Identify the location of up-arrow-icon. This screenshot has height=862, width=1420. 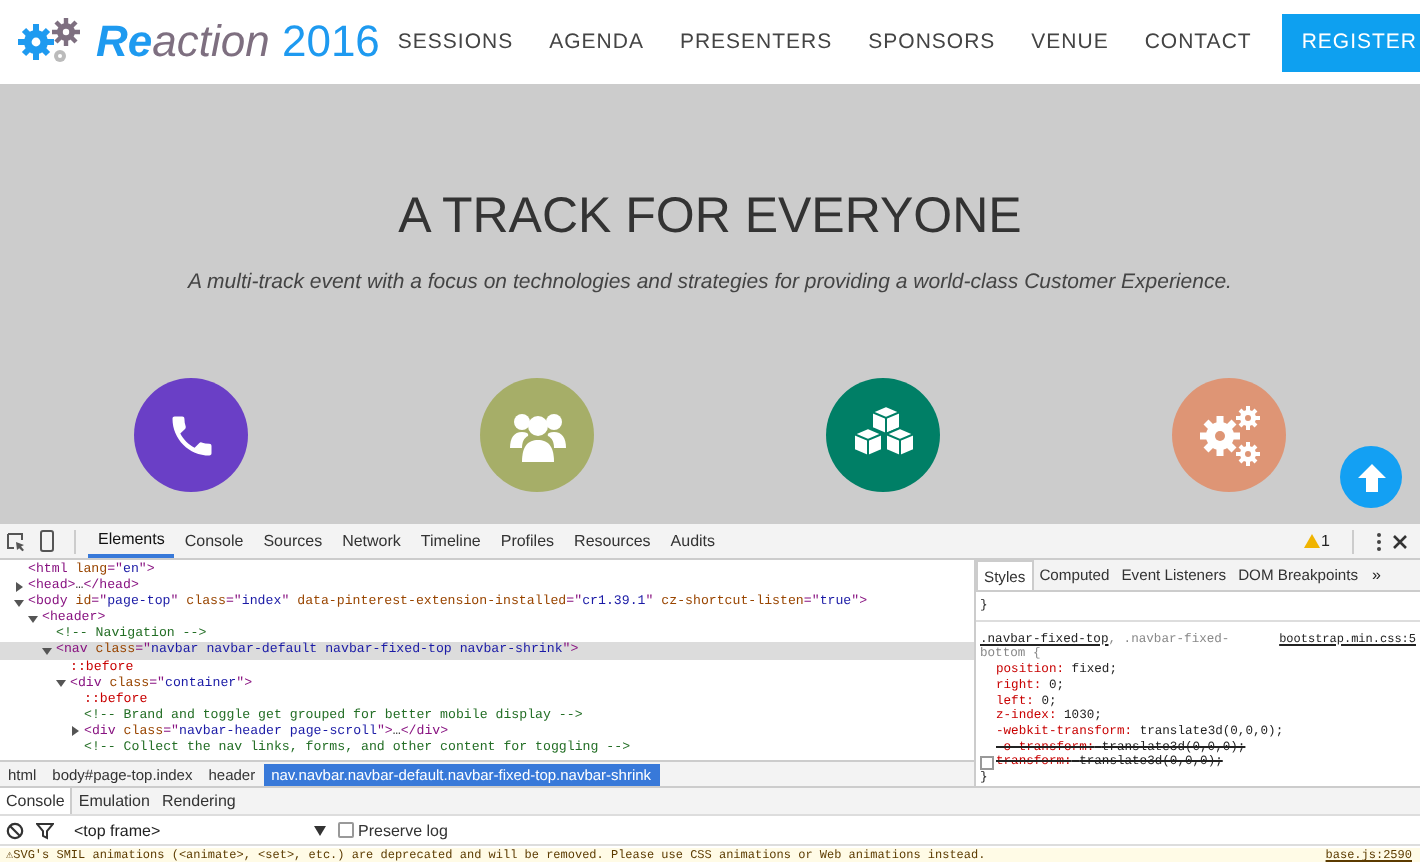
(1371, 477).